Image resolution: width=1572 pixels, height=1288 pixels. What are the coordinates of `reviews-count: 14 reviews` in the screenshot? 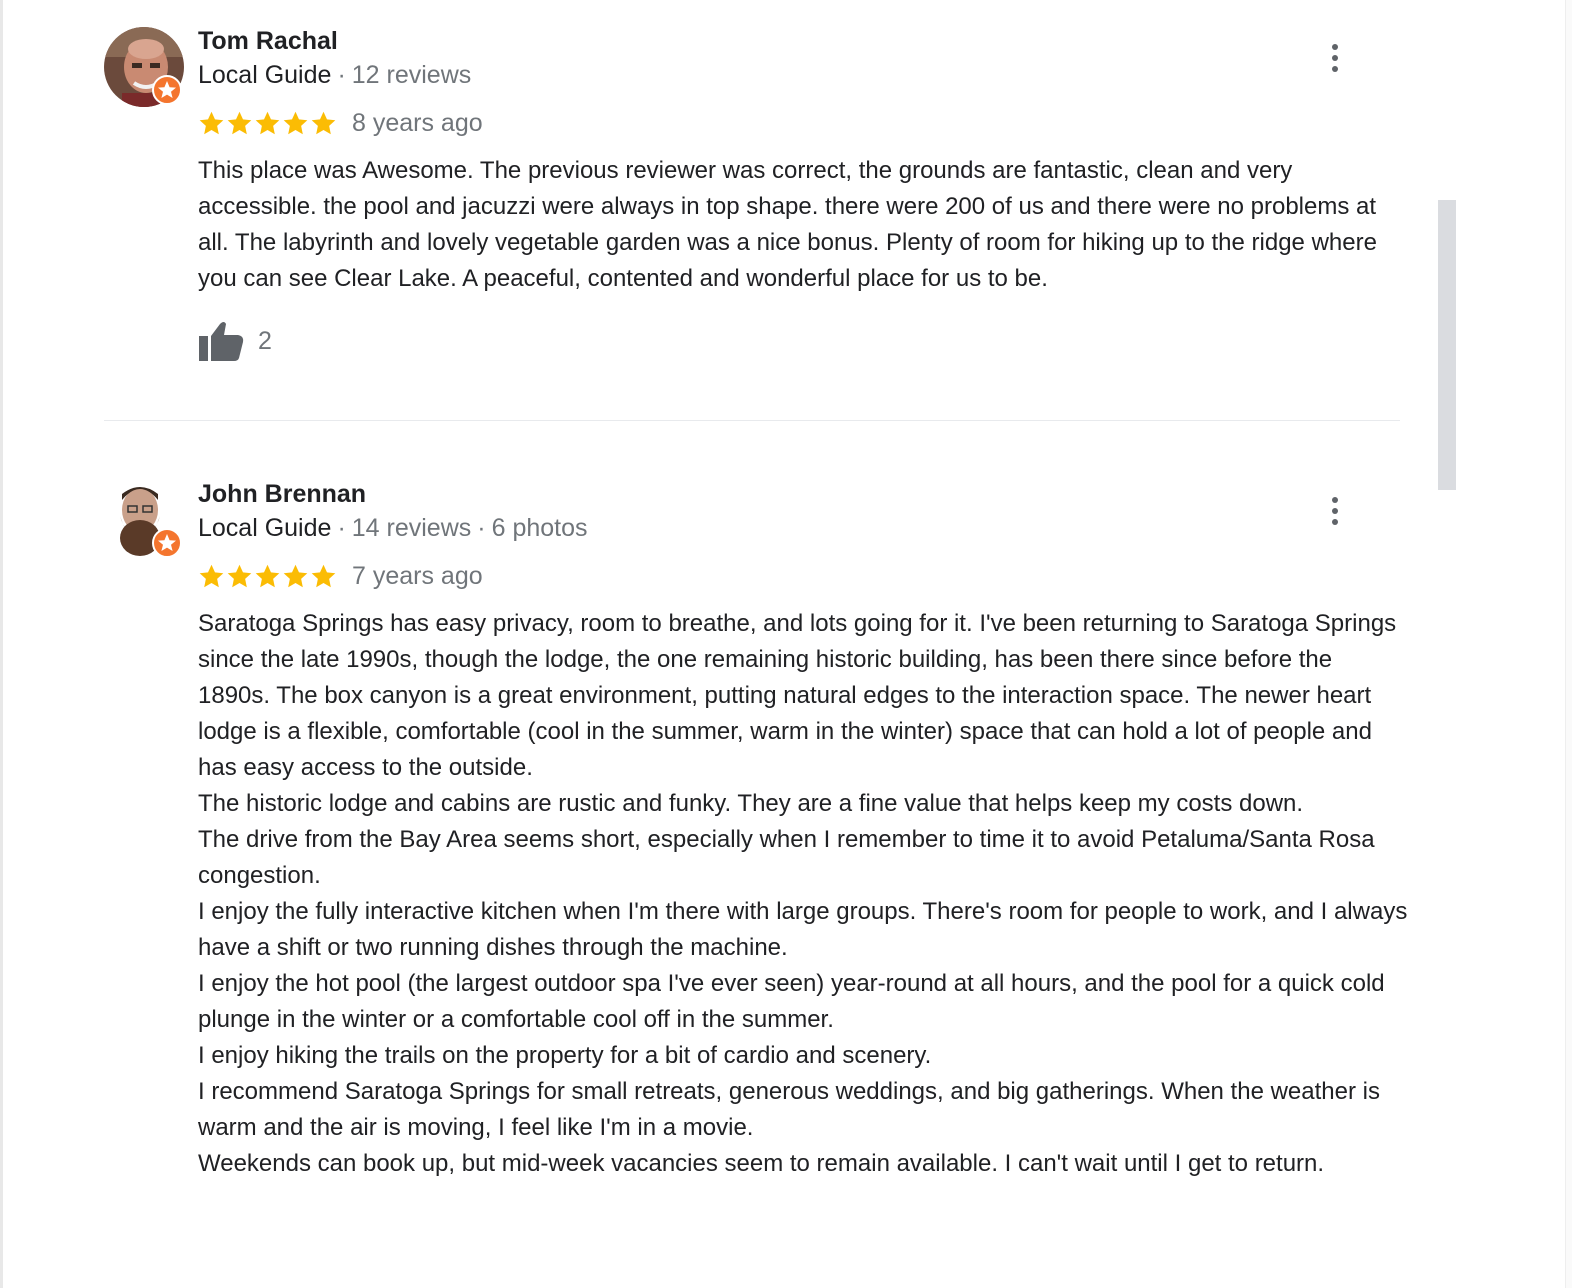 It's located at (411, 528).